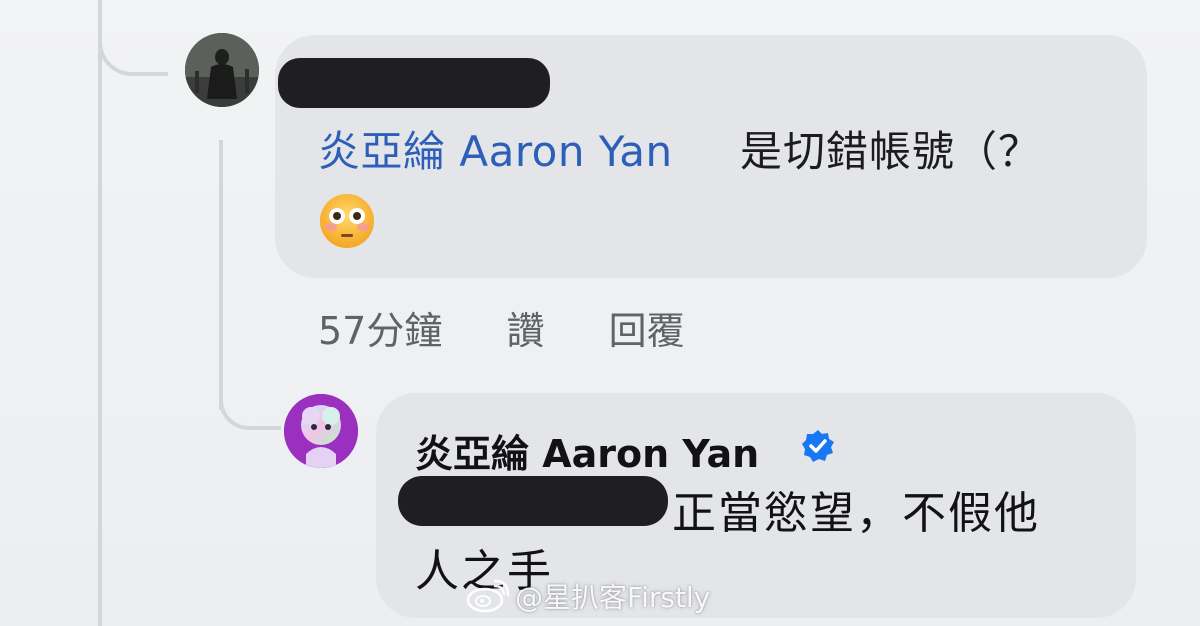 This screenshot has height=626, width=1200. I want to click on thread-connector-curve-bottom, so click(250, 405).